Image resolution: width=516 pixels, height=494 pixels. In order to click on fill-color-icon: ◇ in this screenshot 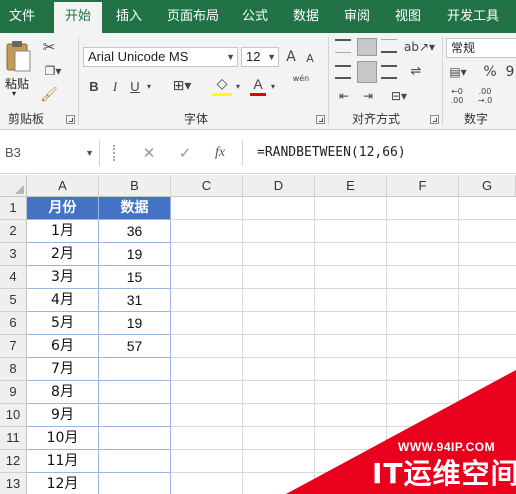, I will do `click(222, 85)`.